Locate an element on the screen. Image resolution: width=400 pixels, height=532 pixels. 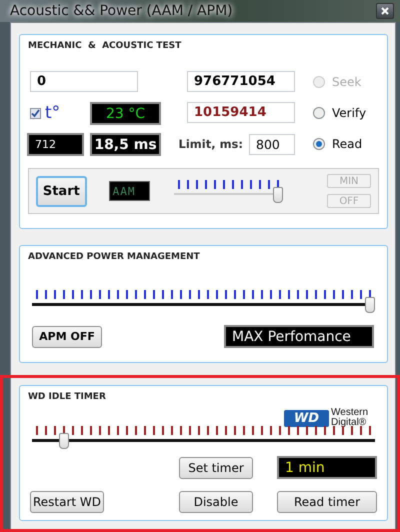
mode-radio: Verify is located at coordinates (344, 113).